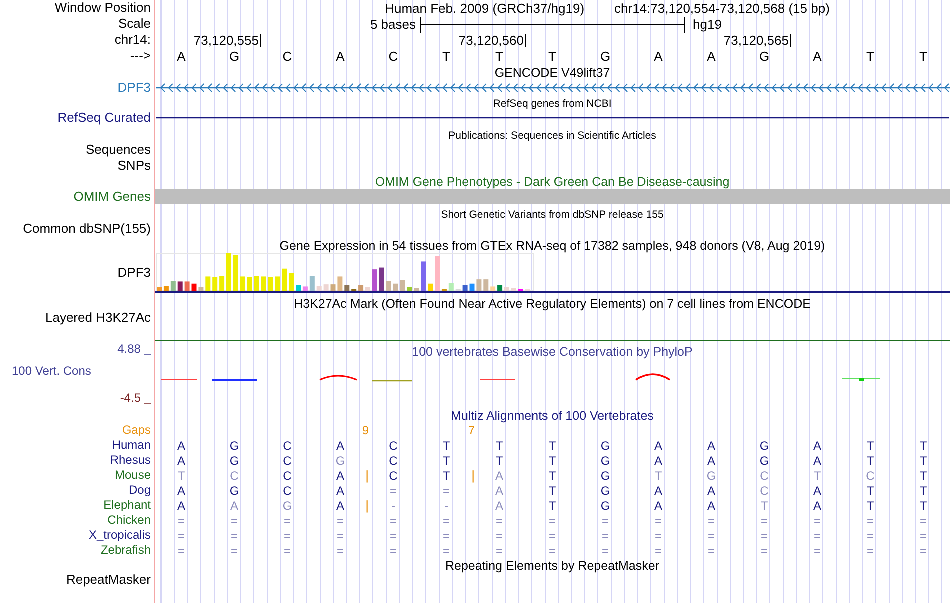 The image size is (950, 603). I want to click on species-label: Elephant, so click(127, 505).